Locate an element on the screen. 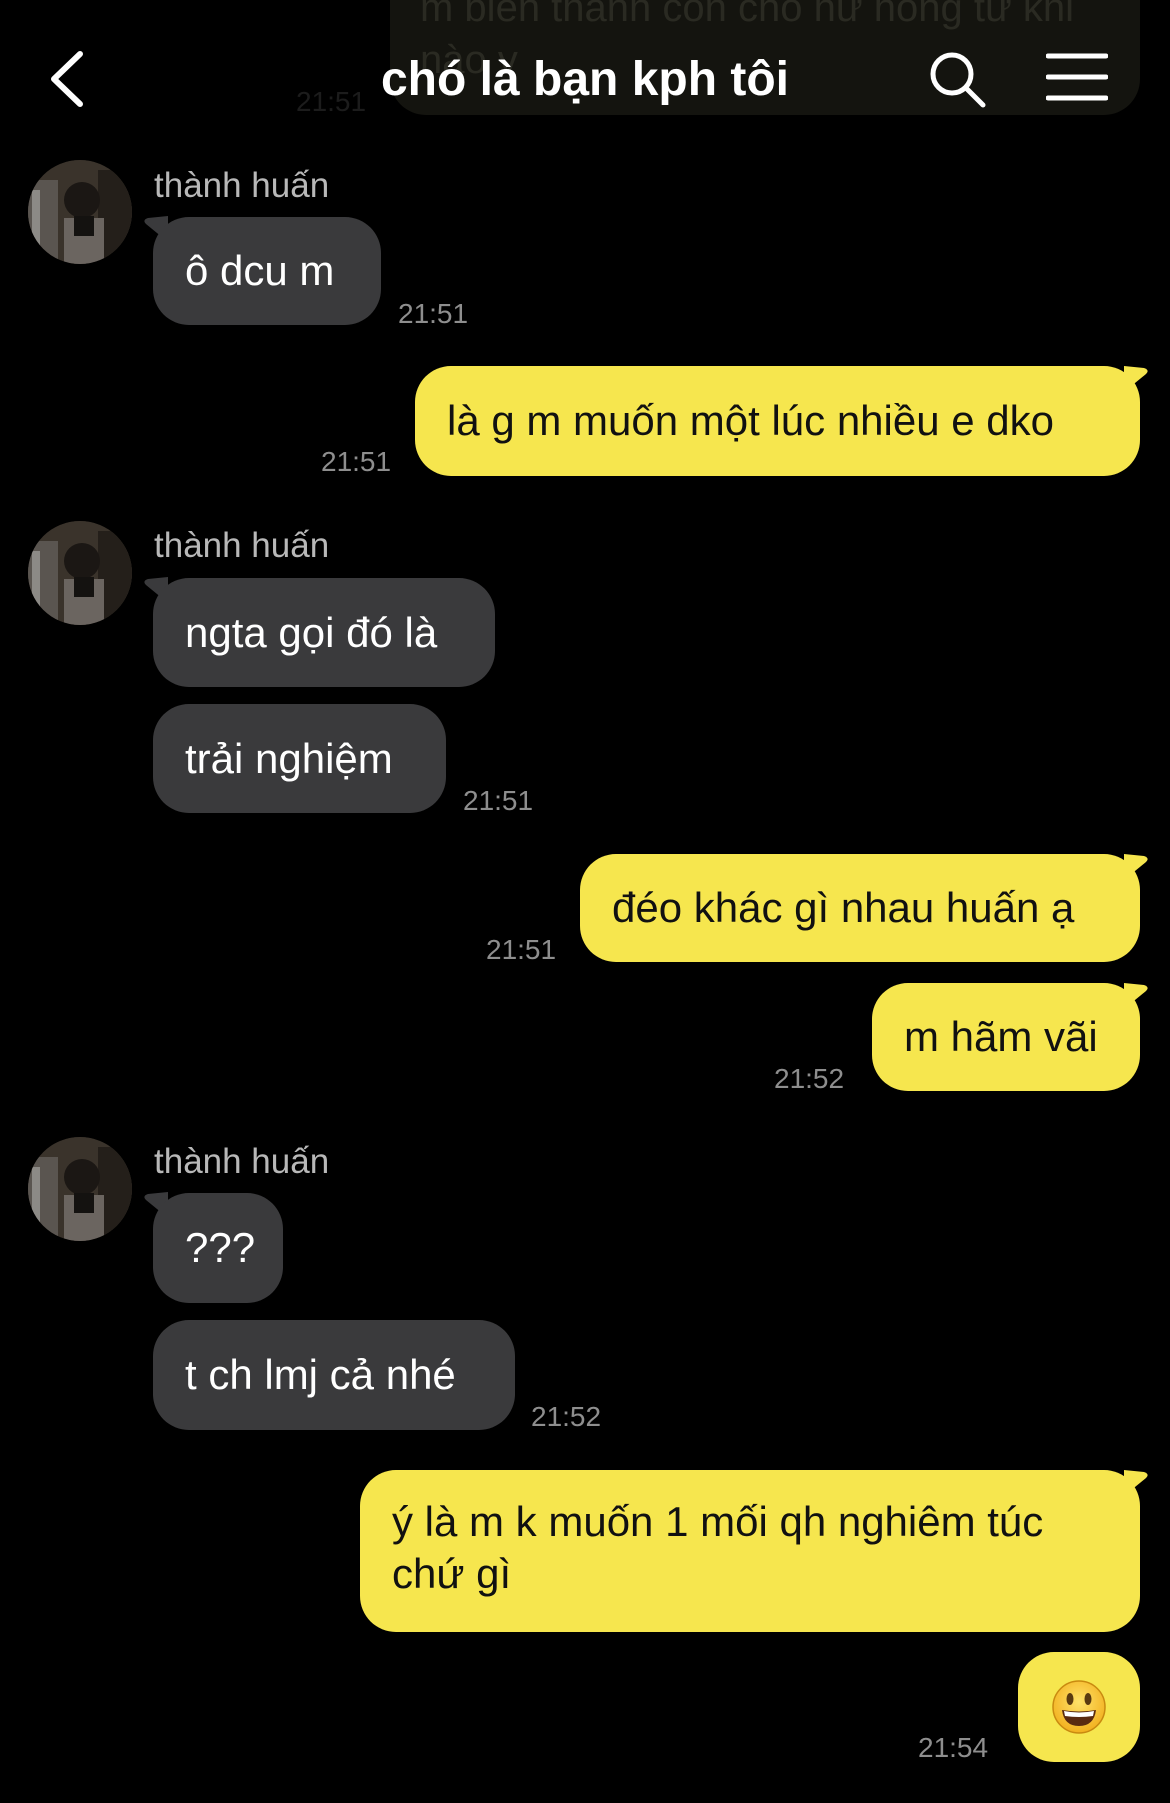  message-bubble-outgoing: m hãm vãi is located at coordinates (1006, 1037).